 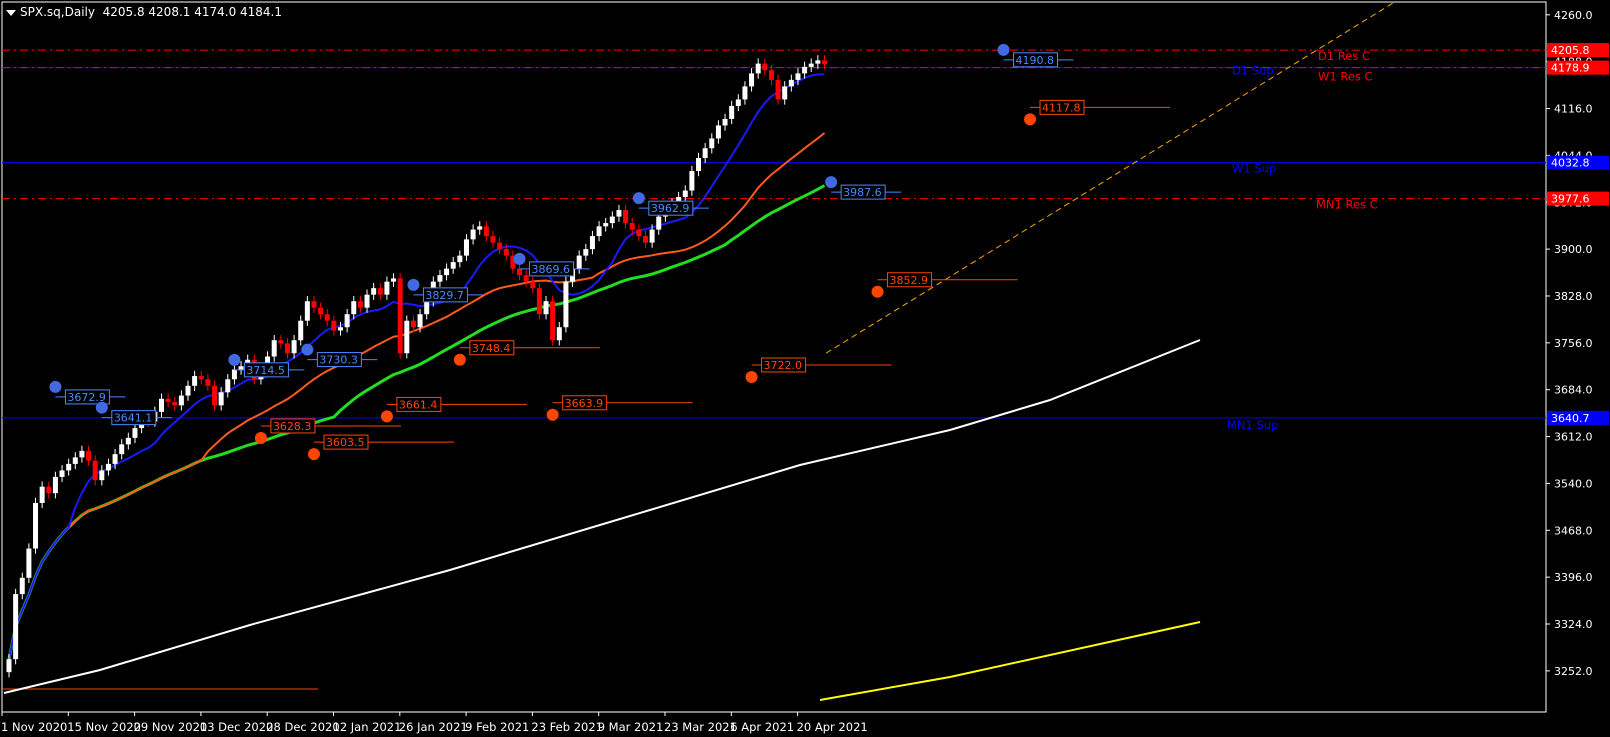 What do you see at coordinates (1010, 661) in the screenshot?
I see `ma-longest-line` at bounding box center [1010, 661].